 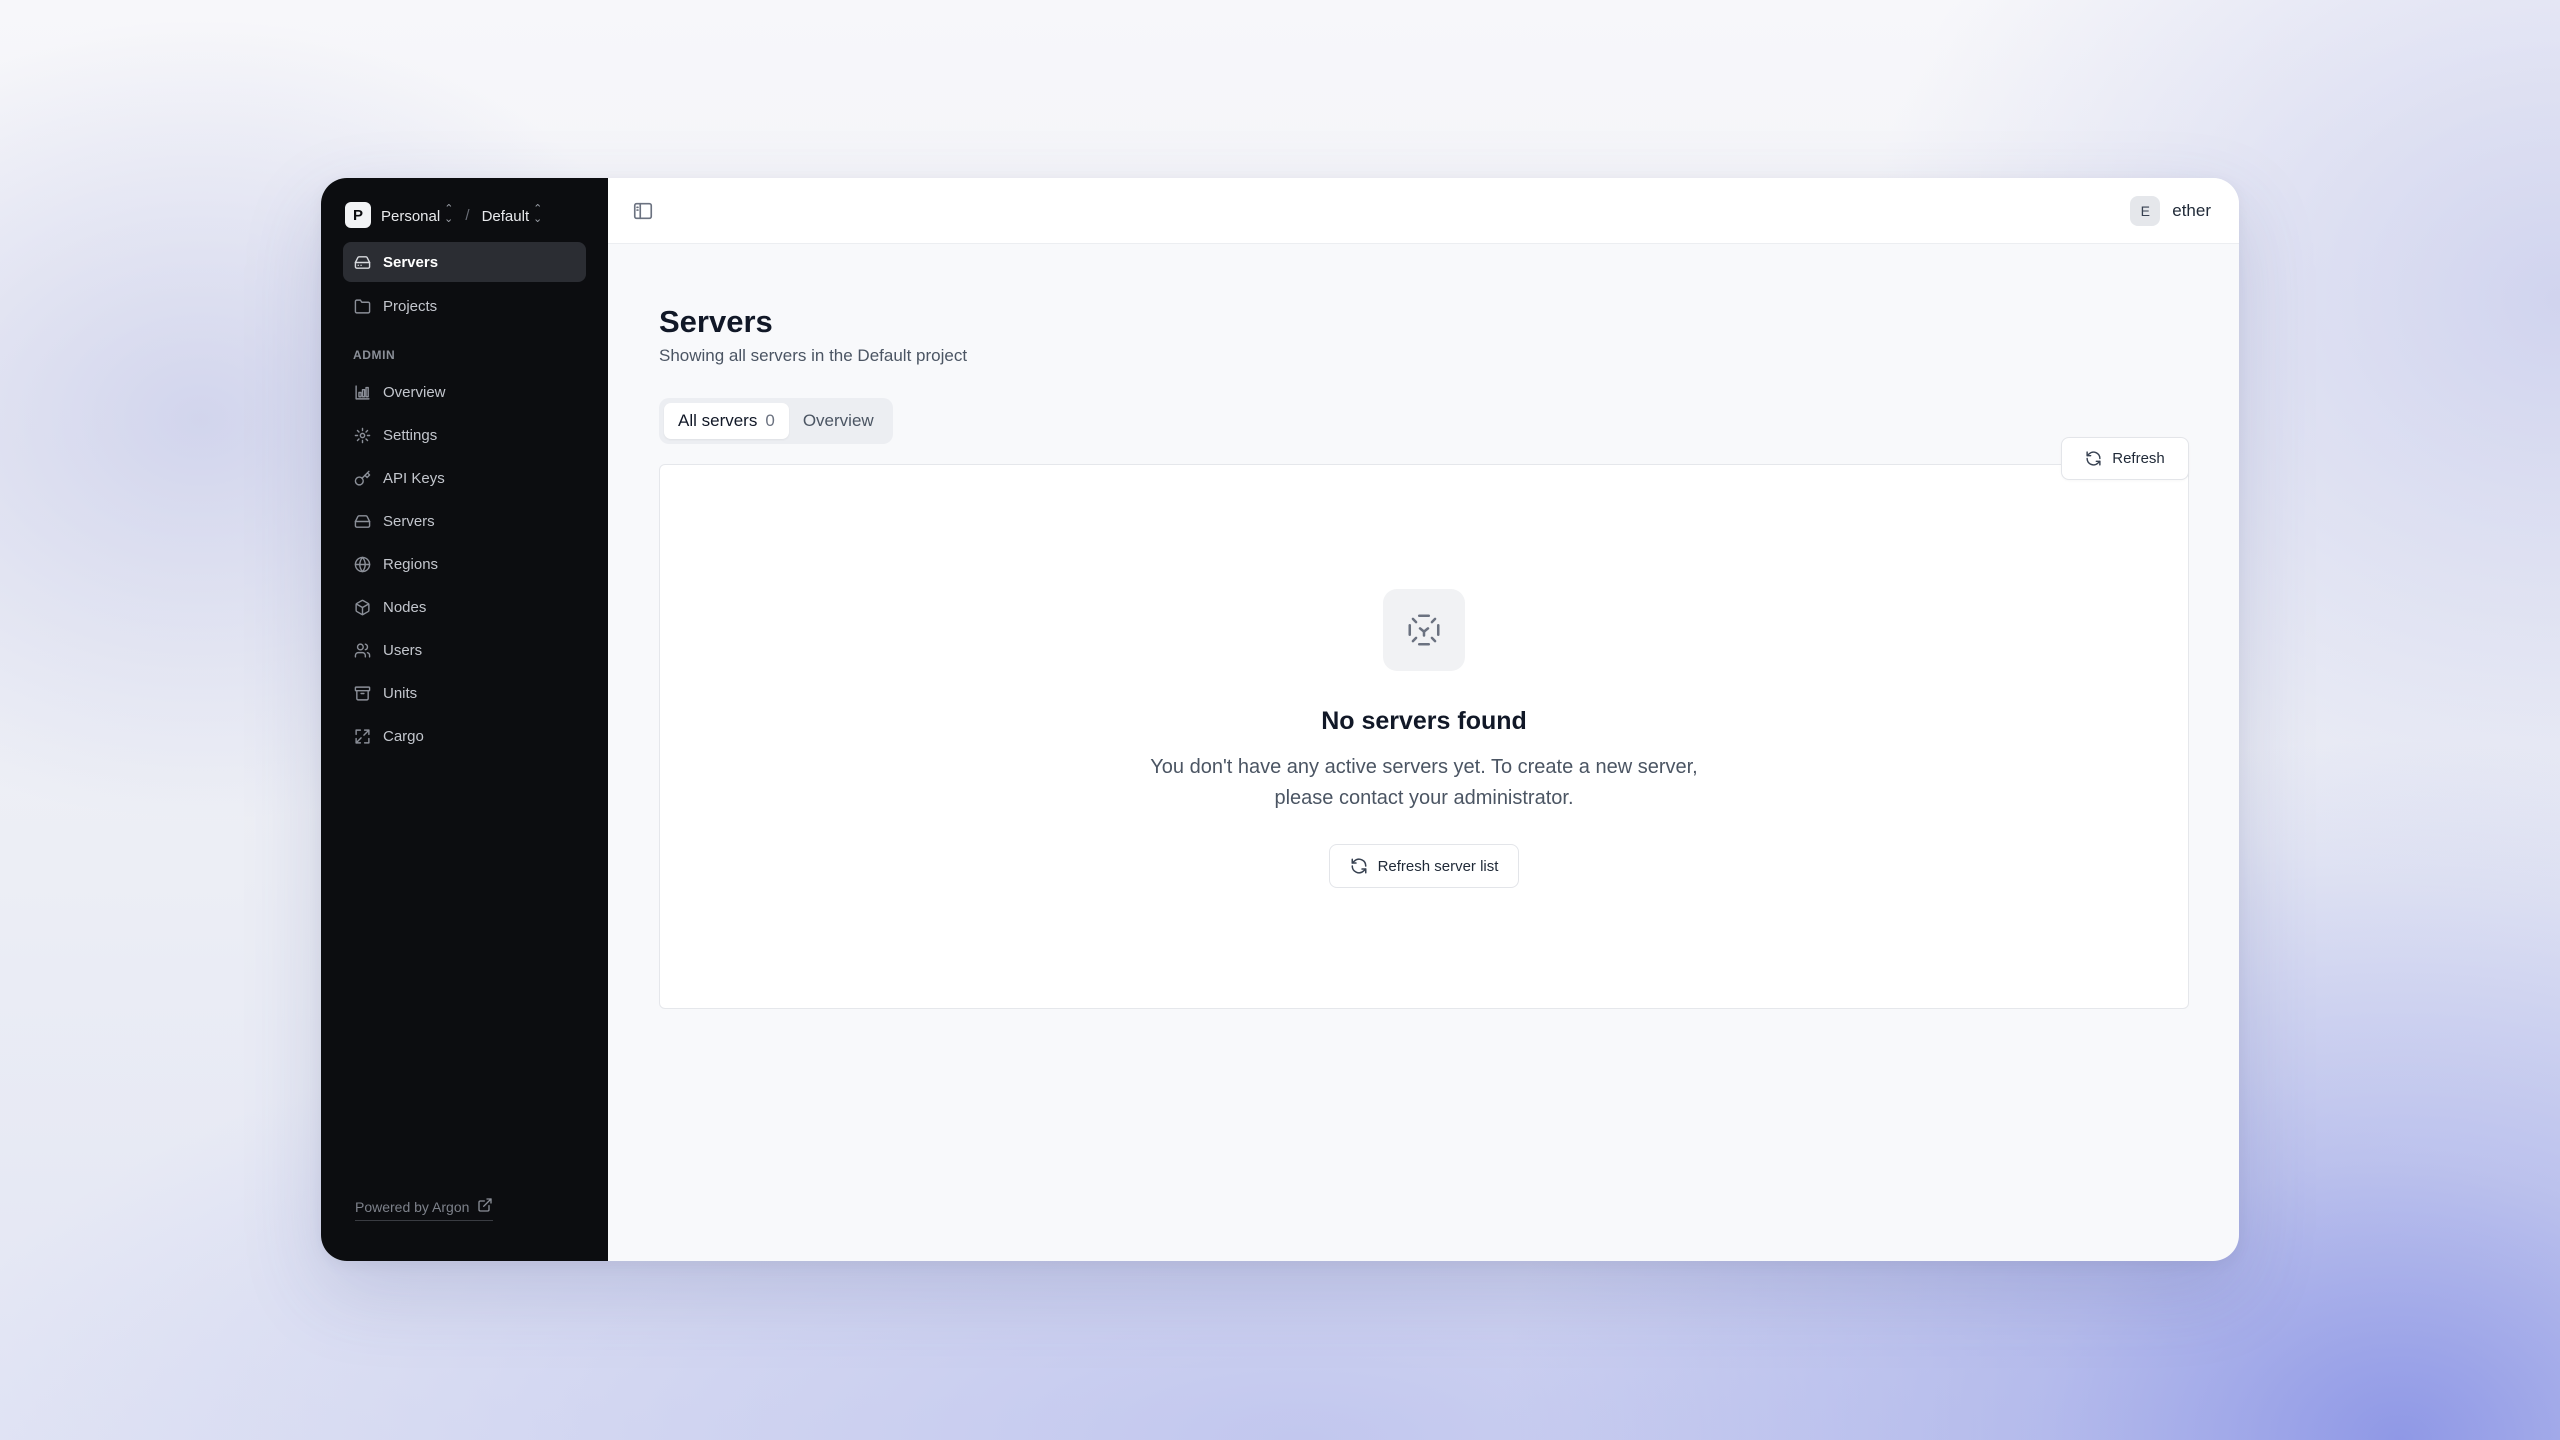 I want to click on sidebar-item-label: Users, so click(x=403, y=650).